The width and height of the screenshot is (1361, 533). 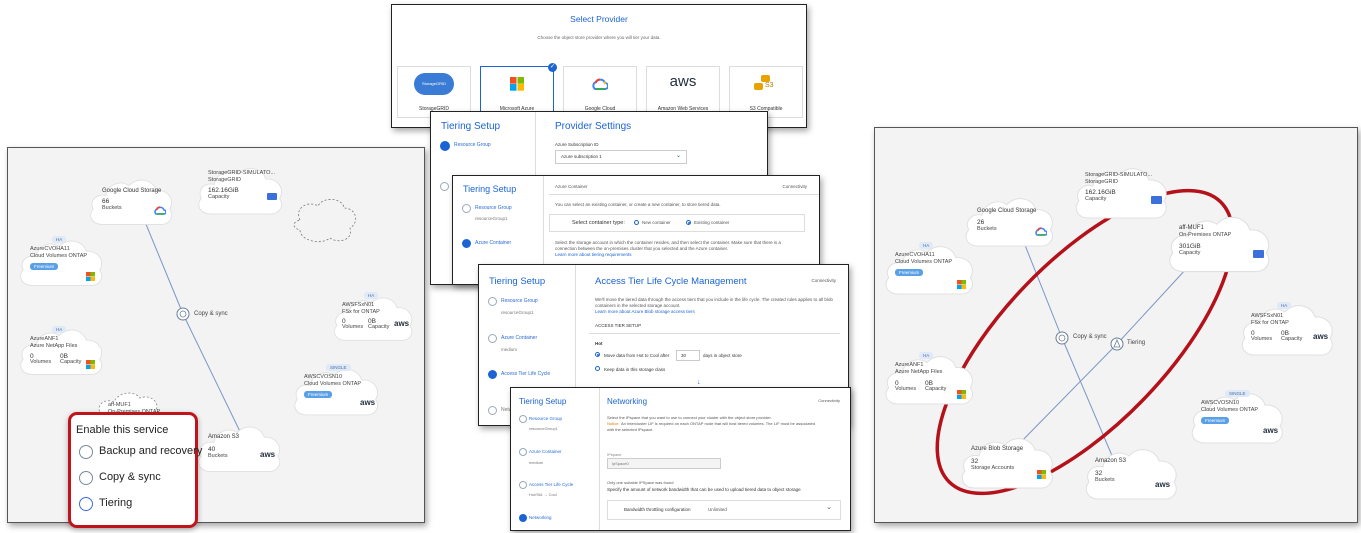 What do you see at coordinates (1007, 462) in the screenshot?
I see `right-azure-blob-node: Azure Blob Storage 32 Storage Accounts` at bounding box center [1007, 462].